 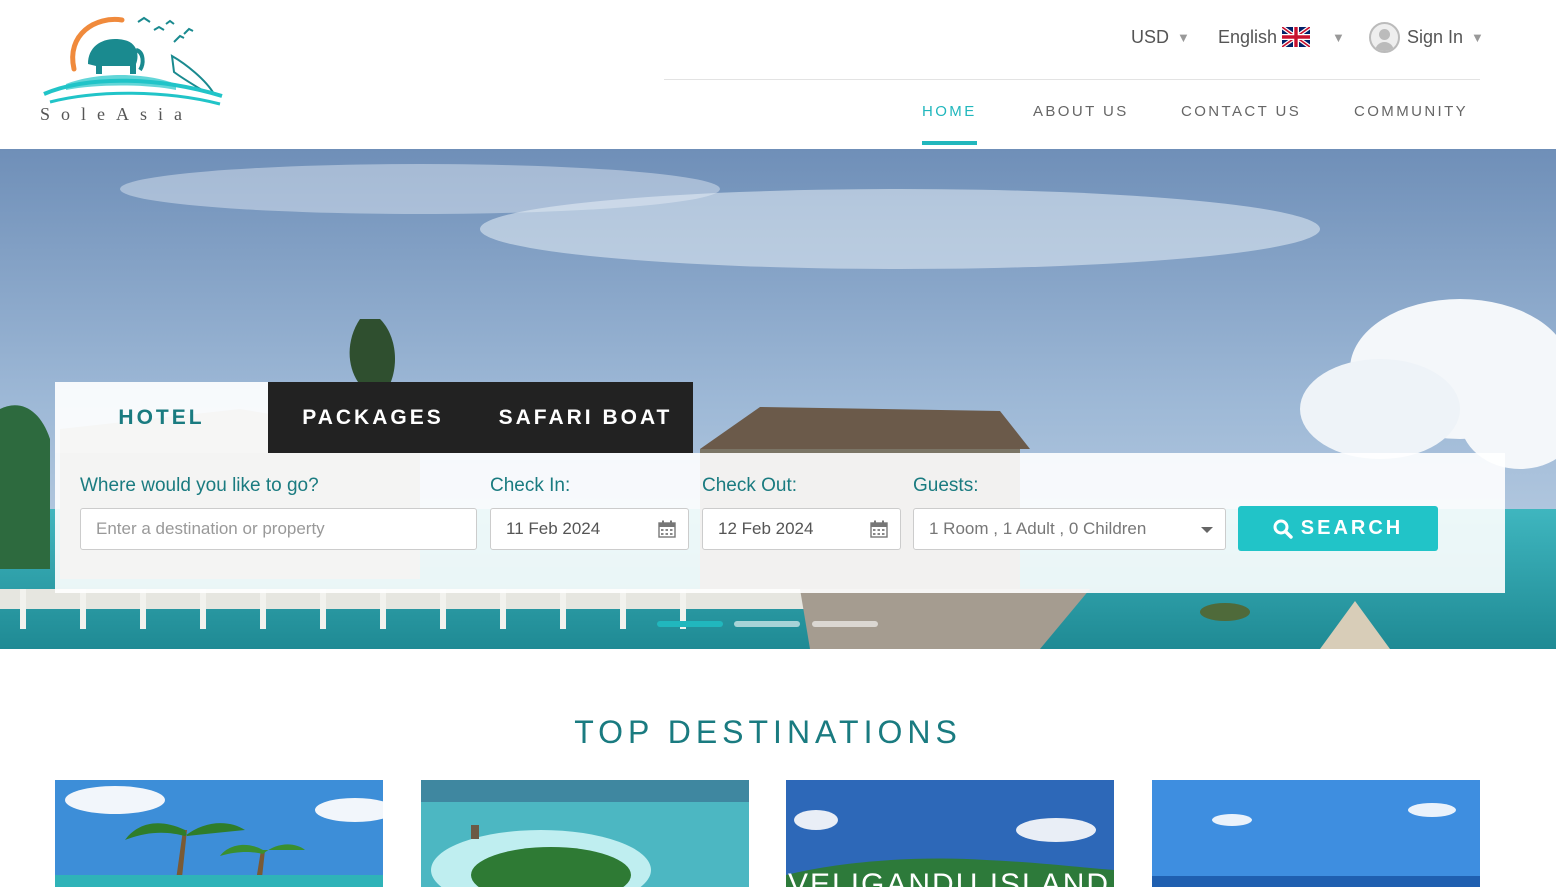 I want to click on language-label: English, so click(x=1248, y=36).